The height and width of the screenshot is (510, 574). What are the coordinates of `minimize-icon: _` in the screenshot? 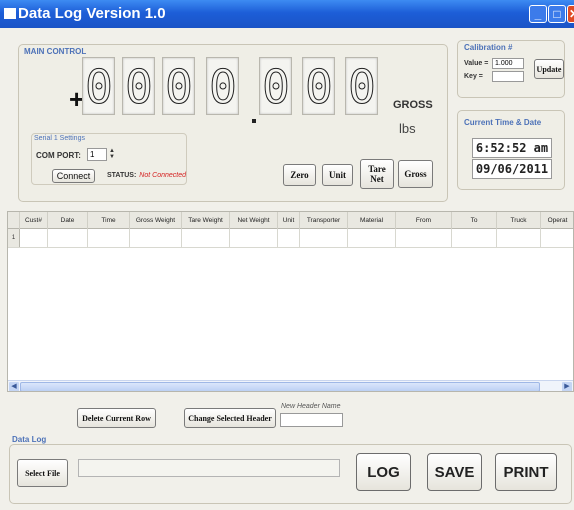 It's located at (538, 14).